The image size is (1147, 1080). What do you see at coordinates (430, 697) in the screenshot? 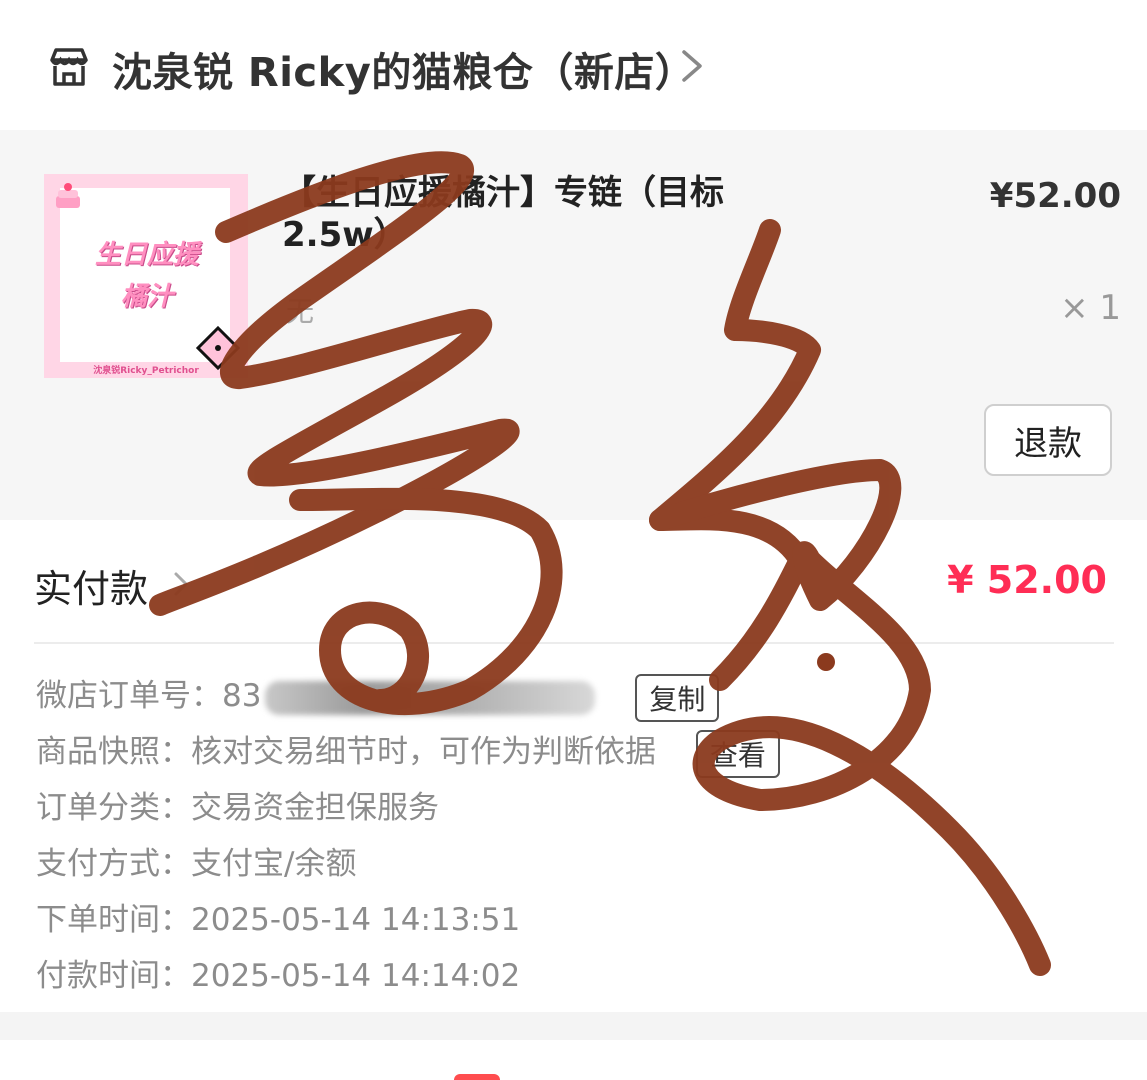
I see `redacted-order-number` at bounding box center [430, 697].